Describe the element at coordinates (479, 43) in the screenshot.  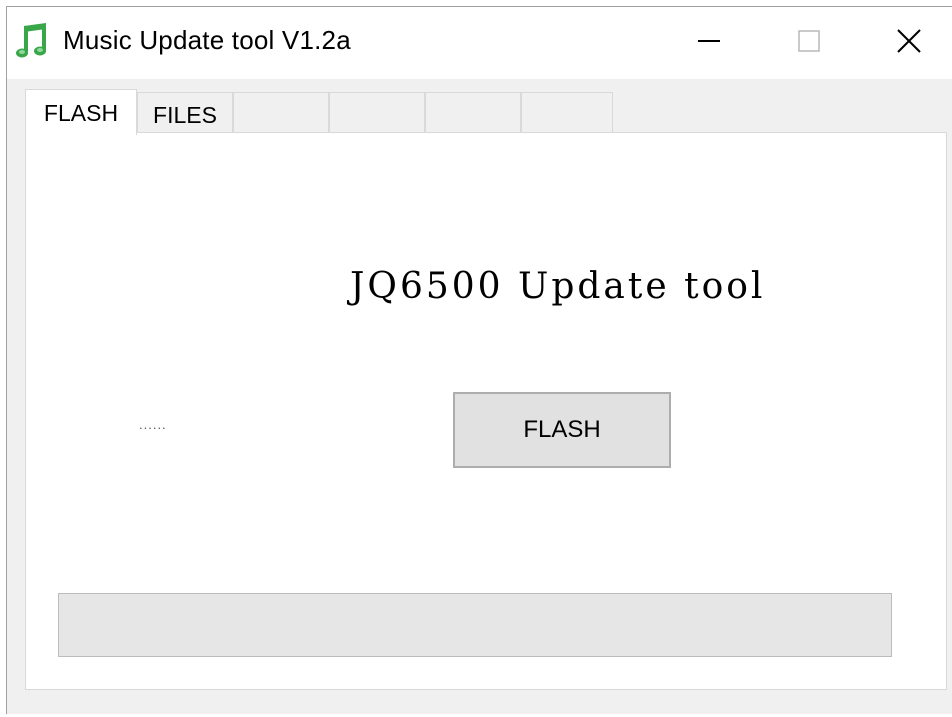
I see `title-bar: Music Update tool V1.2a` at that location.